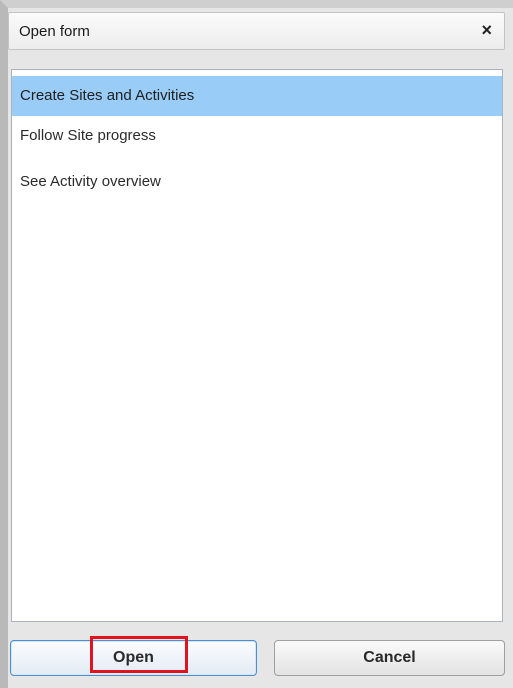  I want to click on list-item-label: See Activity overview, so click(90, 181).